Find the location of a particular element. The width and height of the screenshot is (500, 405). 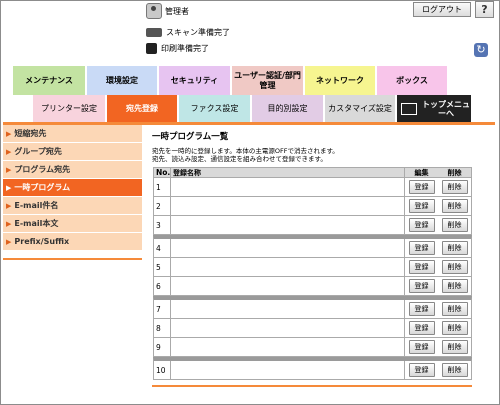

sidebar-item-program: ▶ プログラム宛先 is located at coordinates (72, 169).